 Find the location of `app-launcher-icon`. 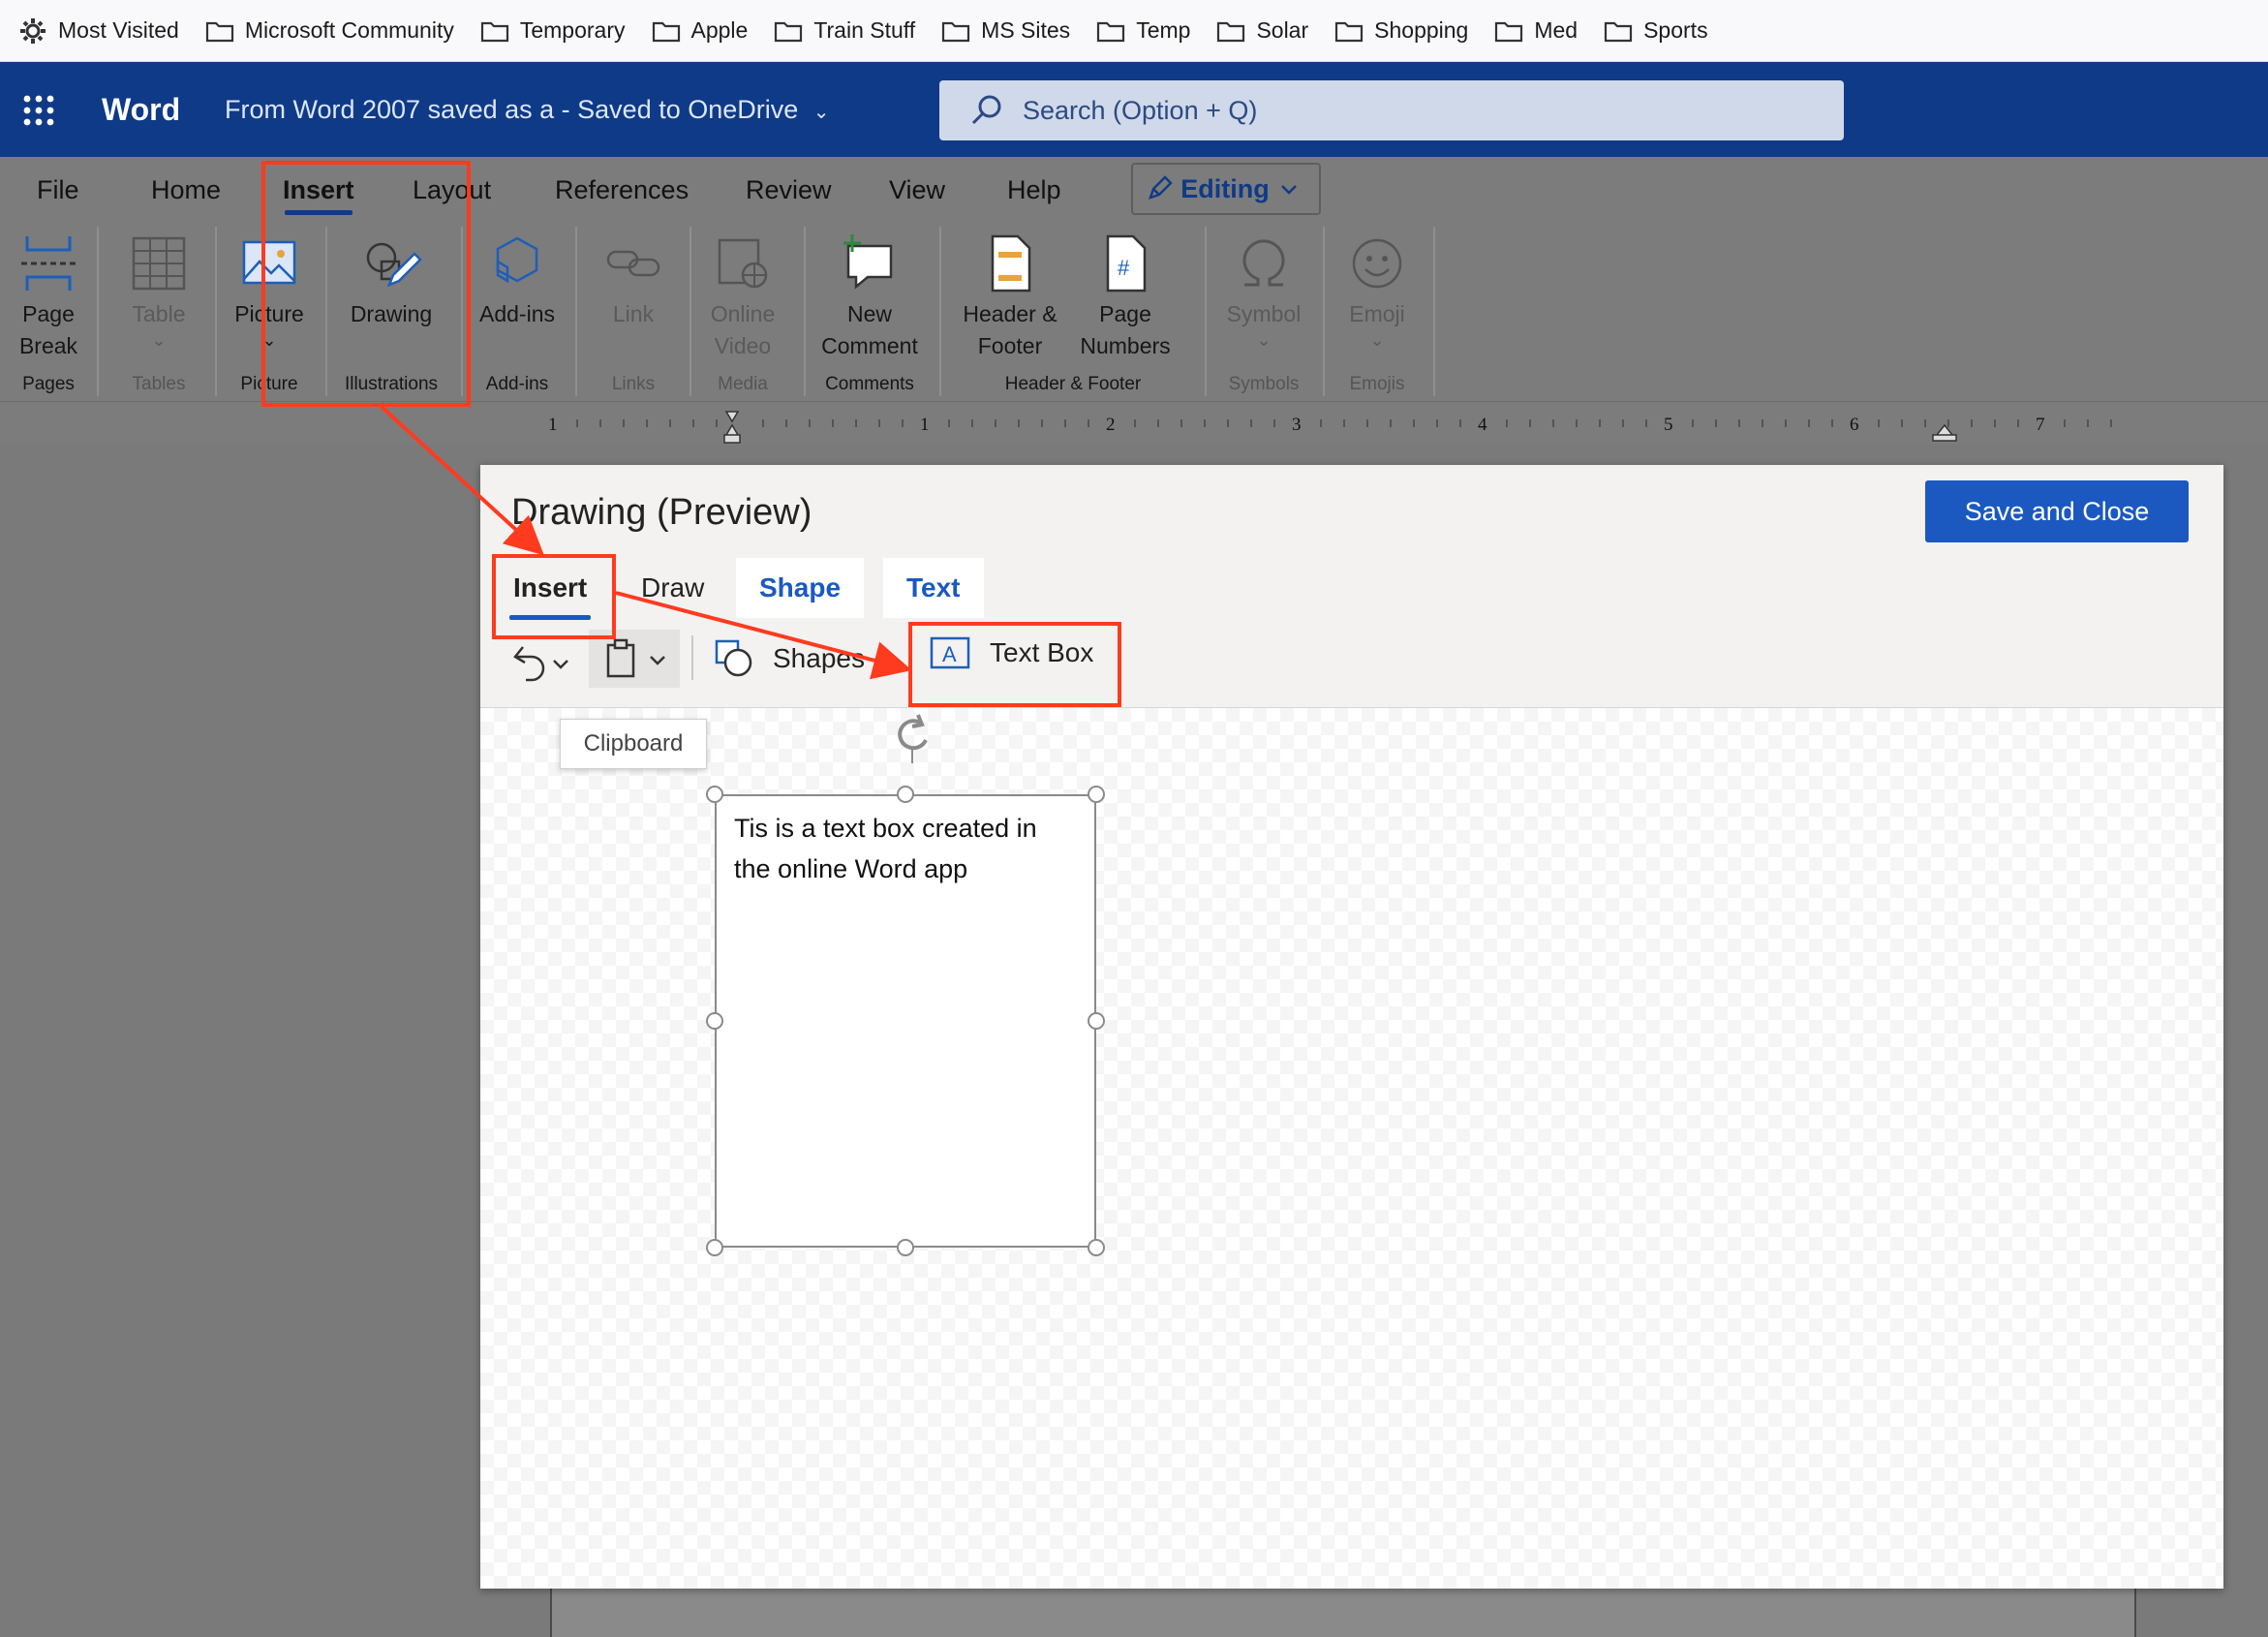

app-launcher-icon is located at coordinates (39, 111).